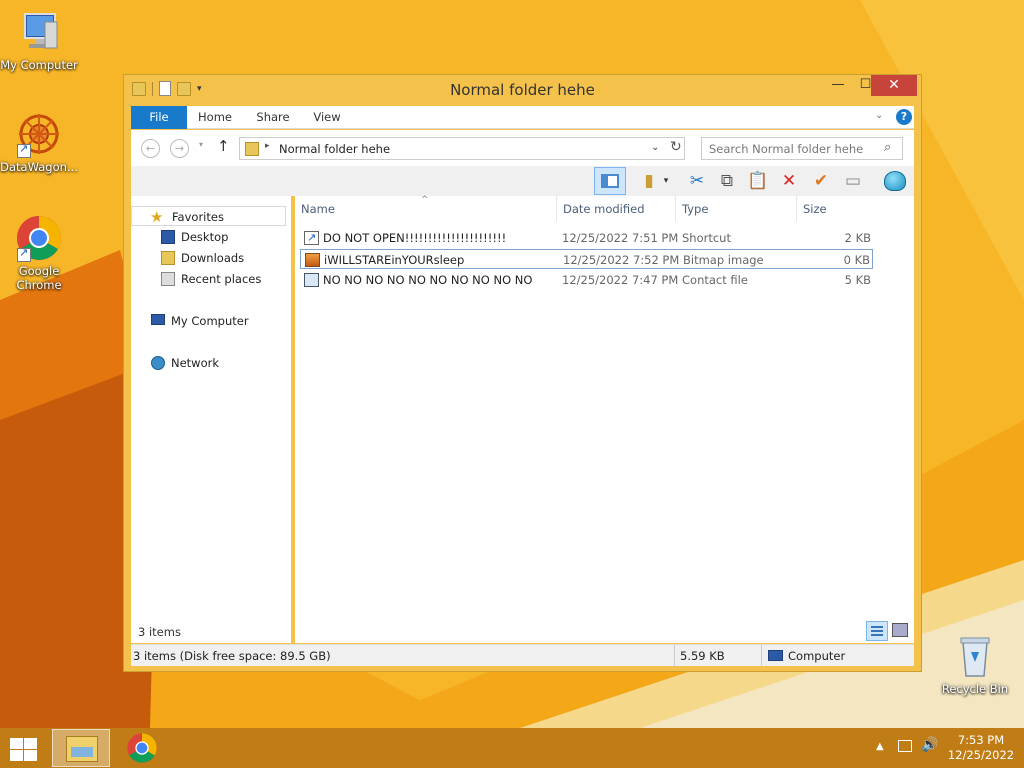  What do you see at coordinates (900, 630) in the screenshot?
I see `large-icons-view-button` at bounding box center [900, 630].